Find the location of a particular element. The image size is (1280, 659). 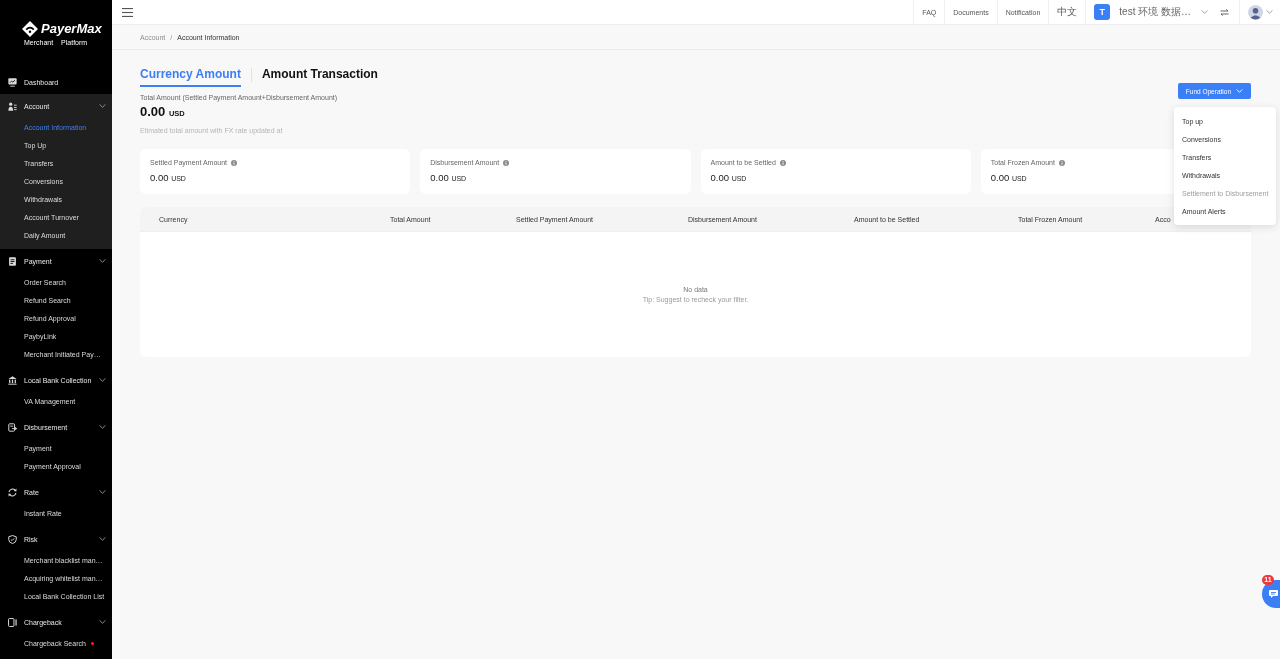

shield-check-icon is located at coordinates (12, 539).